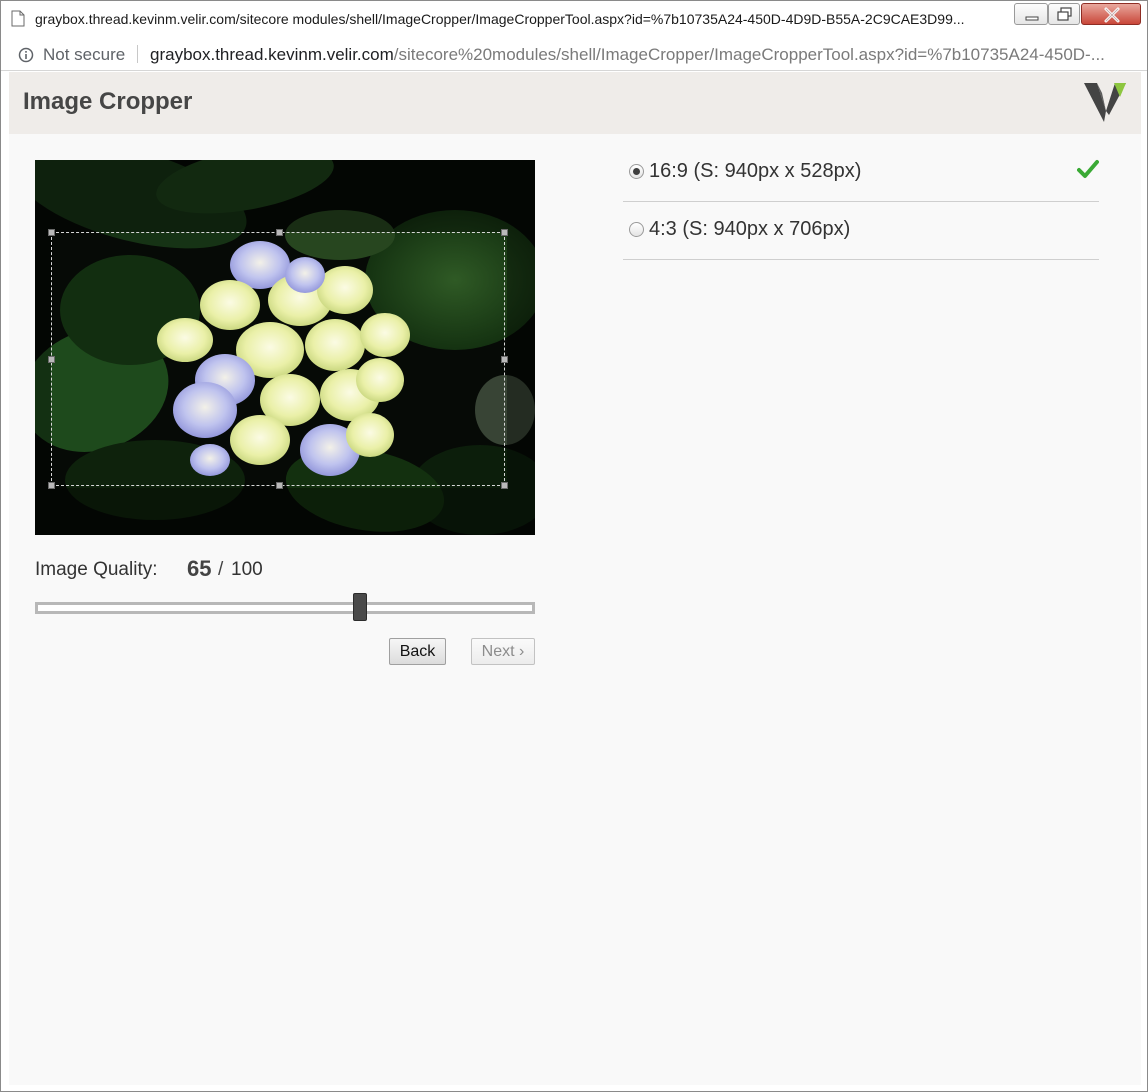  I want to click on crop-handle-ne, so click(504, 232).